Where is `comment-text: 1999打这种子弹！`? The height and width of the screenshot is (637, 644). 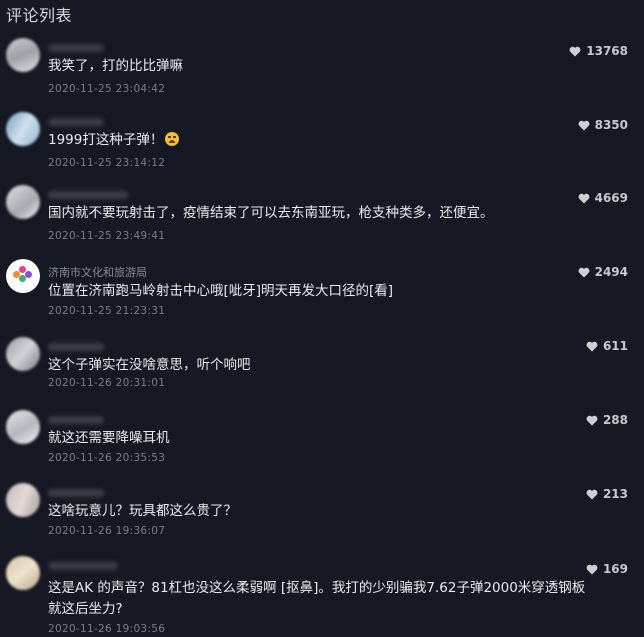 comment-text: 1999打这种子弹！ is located at coordinates (320, 140).